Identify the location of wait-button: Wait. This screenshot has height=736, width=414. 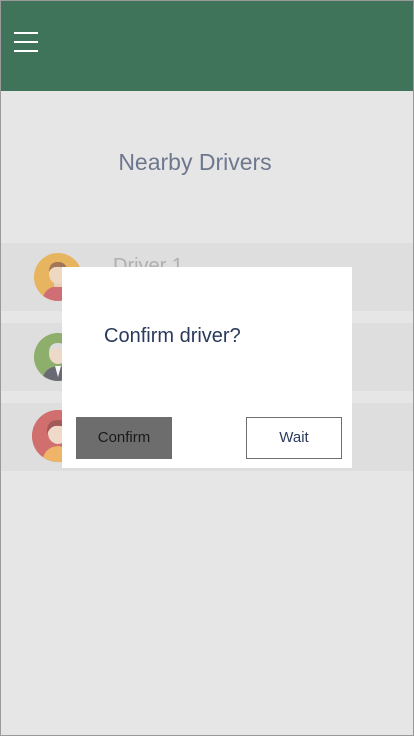
(294, 438).